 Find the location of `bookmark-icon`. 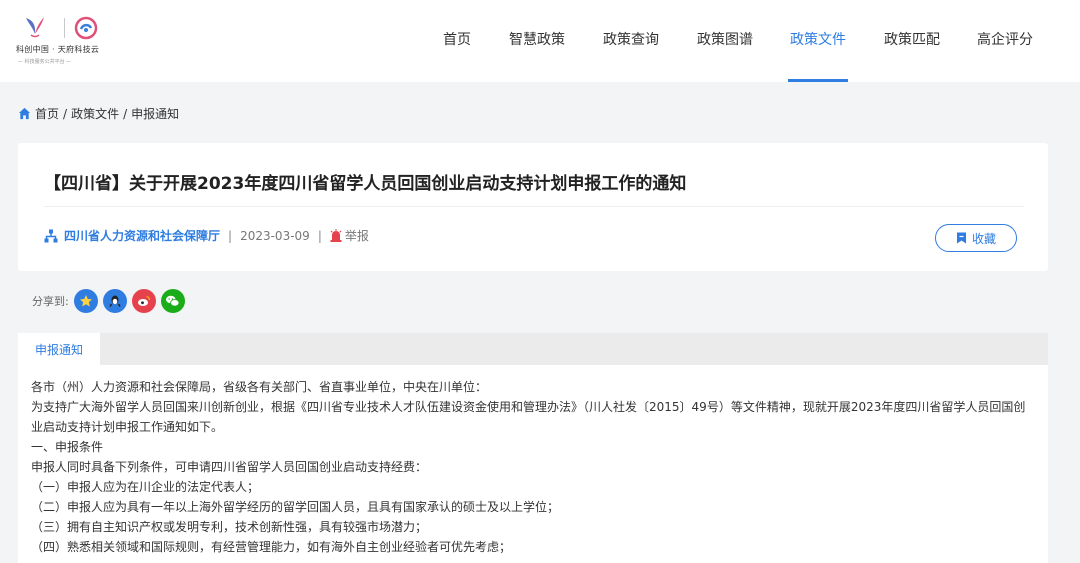

bookmark-icon is located at coordinates (961, 238).